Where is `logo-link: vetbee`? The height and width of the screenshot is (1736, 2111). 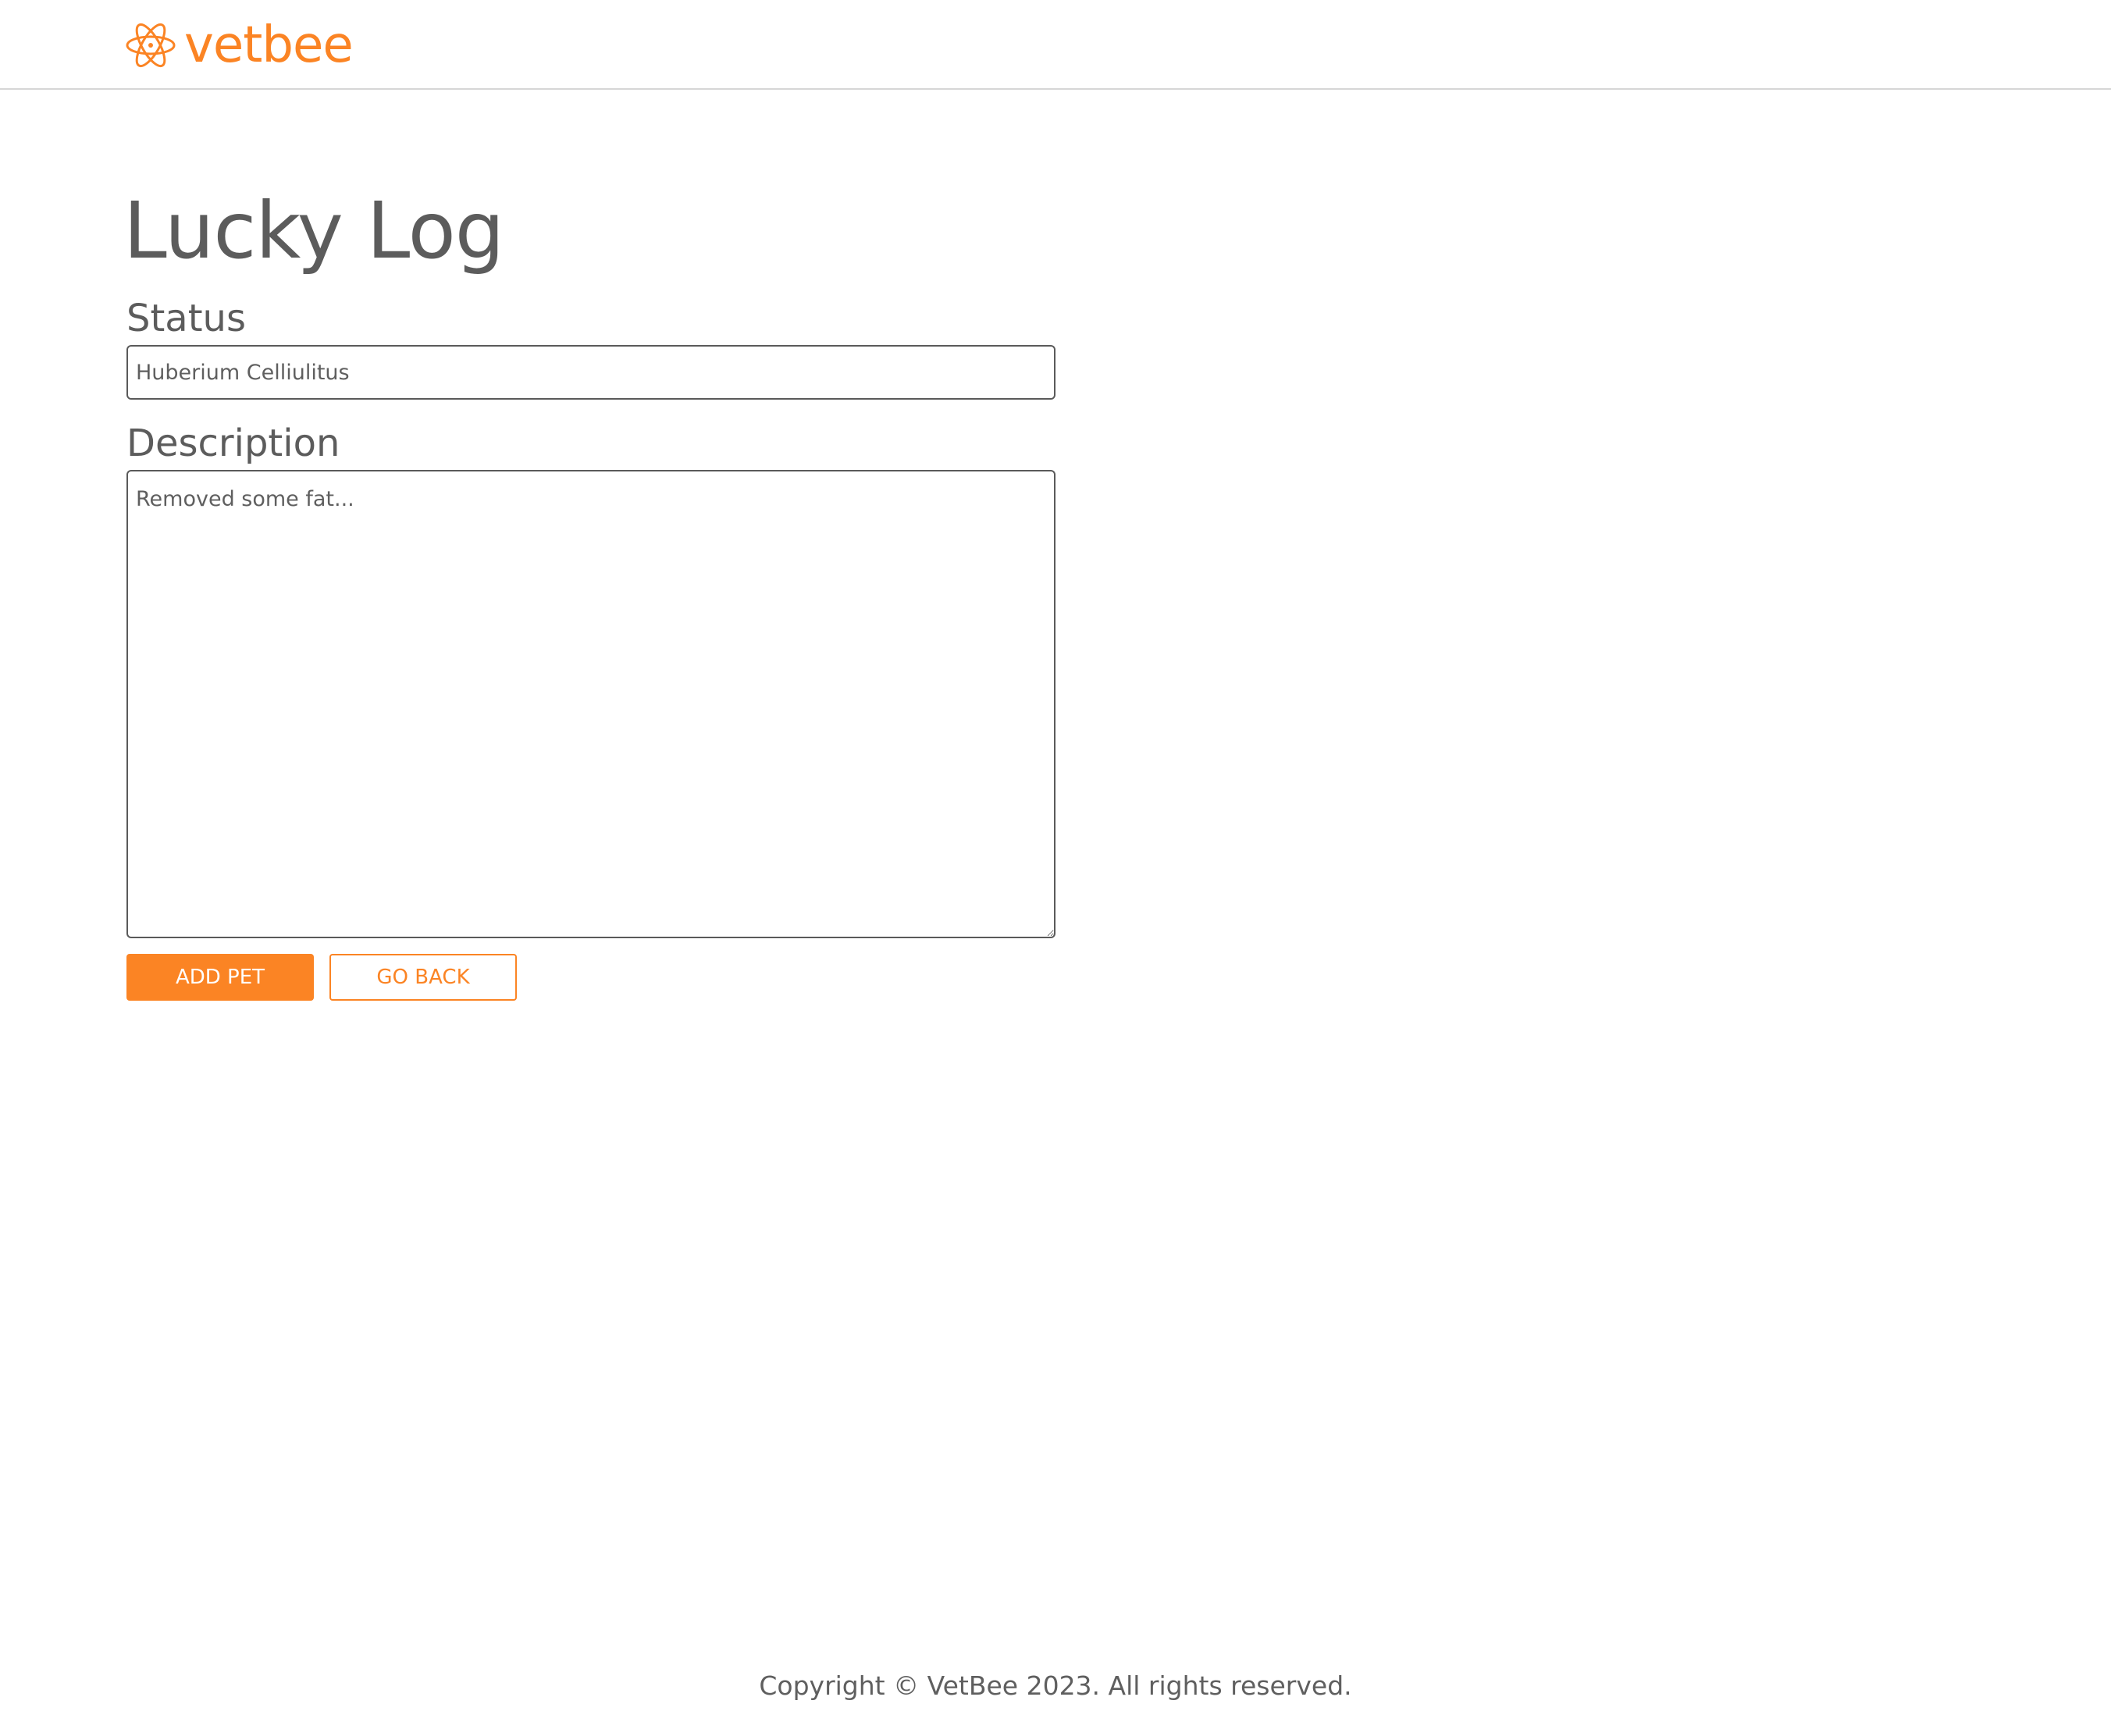
logo-link: vetbee is located at coordinates (239, 45).